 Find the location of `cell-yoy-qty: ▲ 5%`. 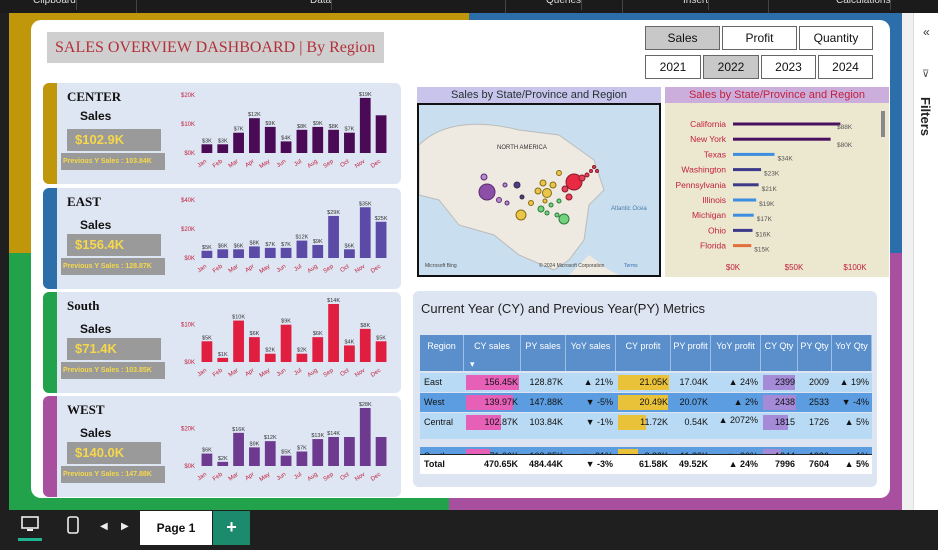

cell-yoy-qty: ▲ 5% is located at coordinates (852, 426).